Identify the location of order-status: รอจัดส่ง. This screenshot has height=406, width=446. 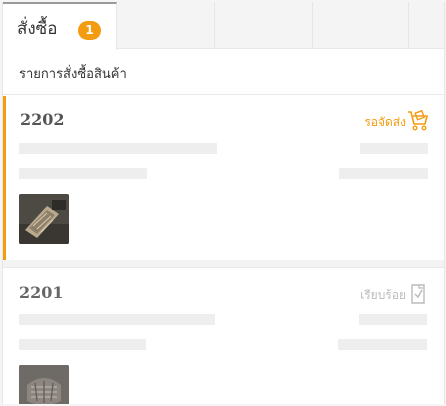
(385, 122).